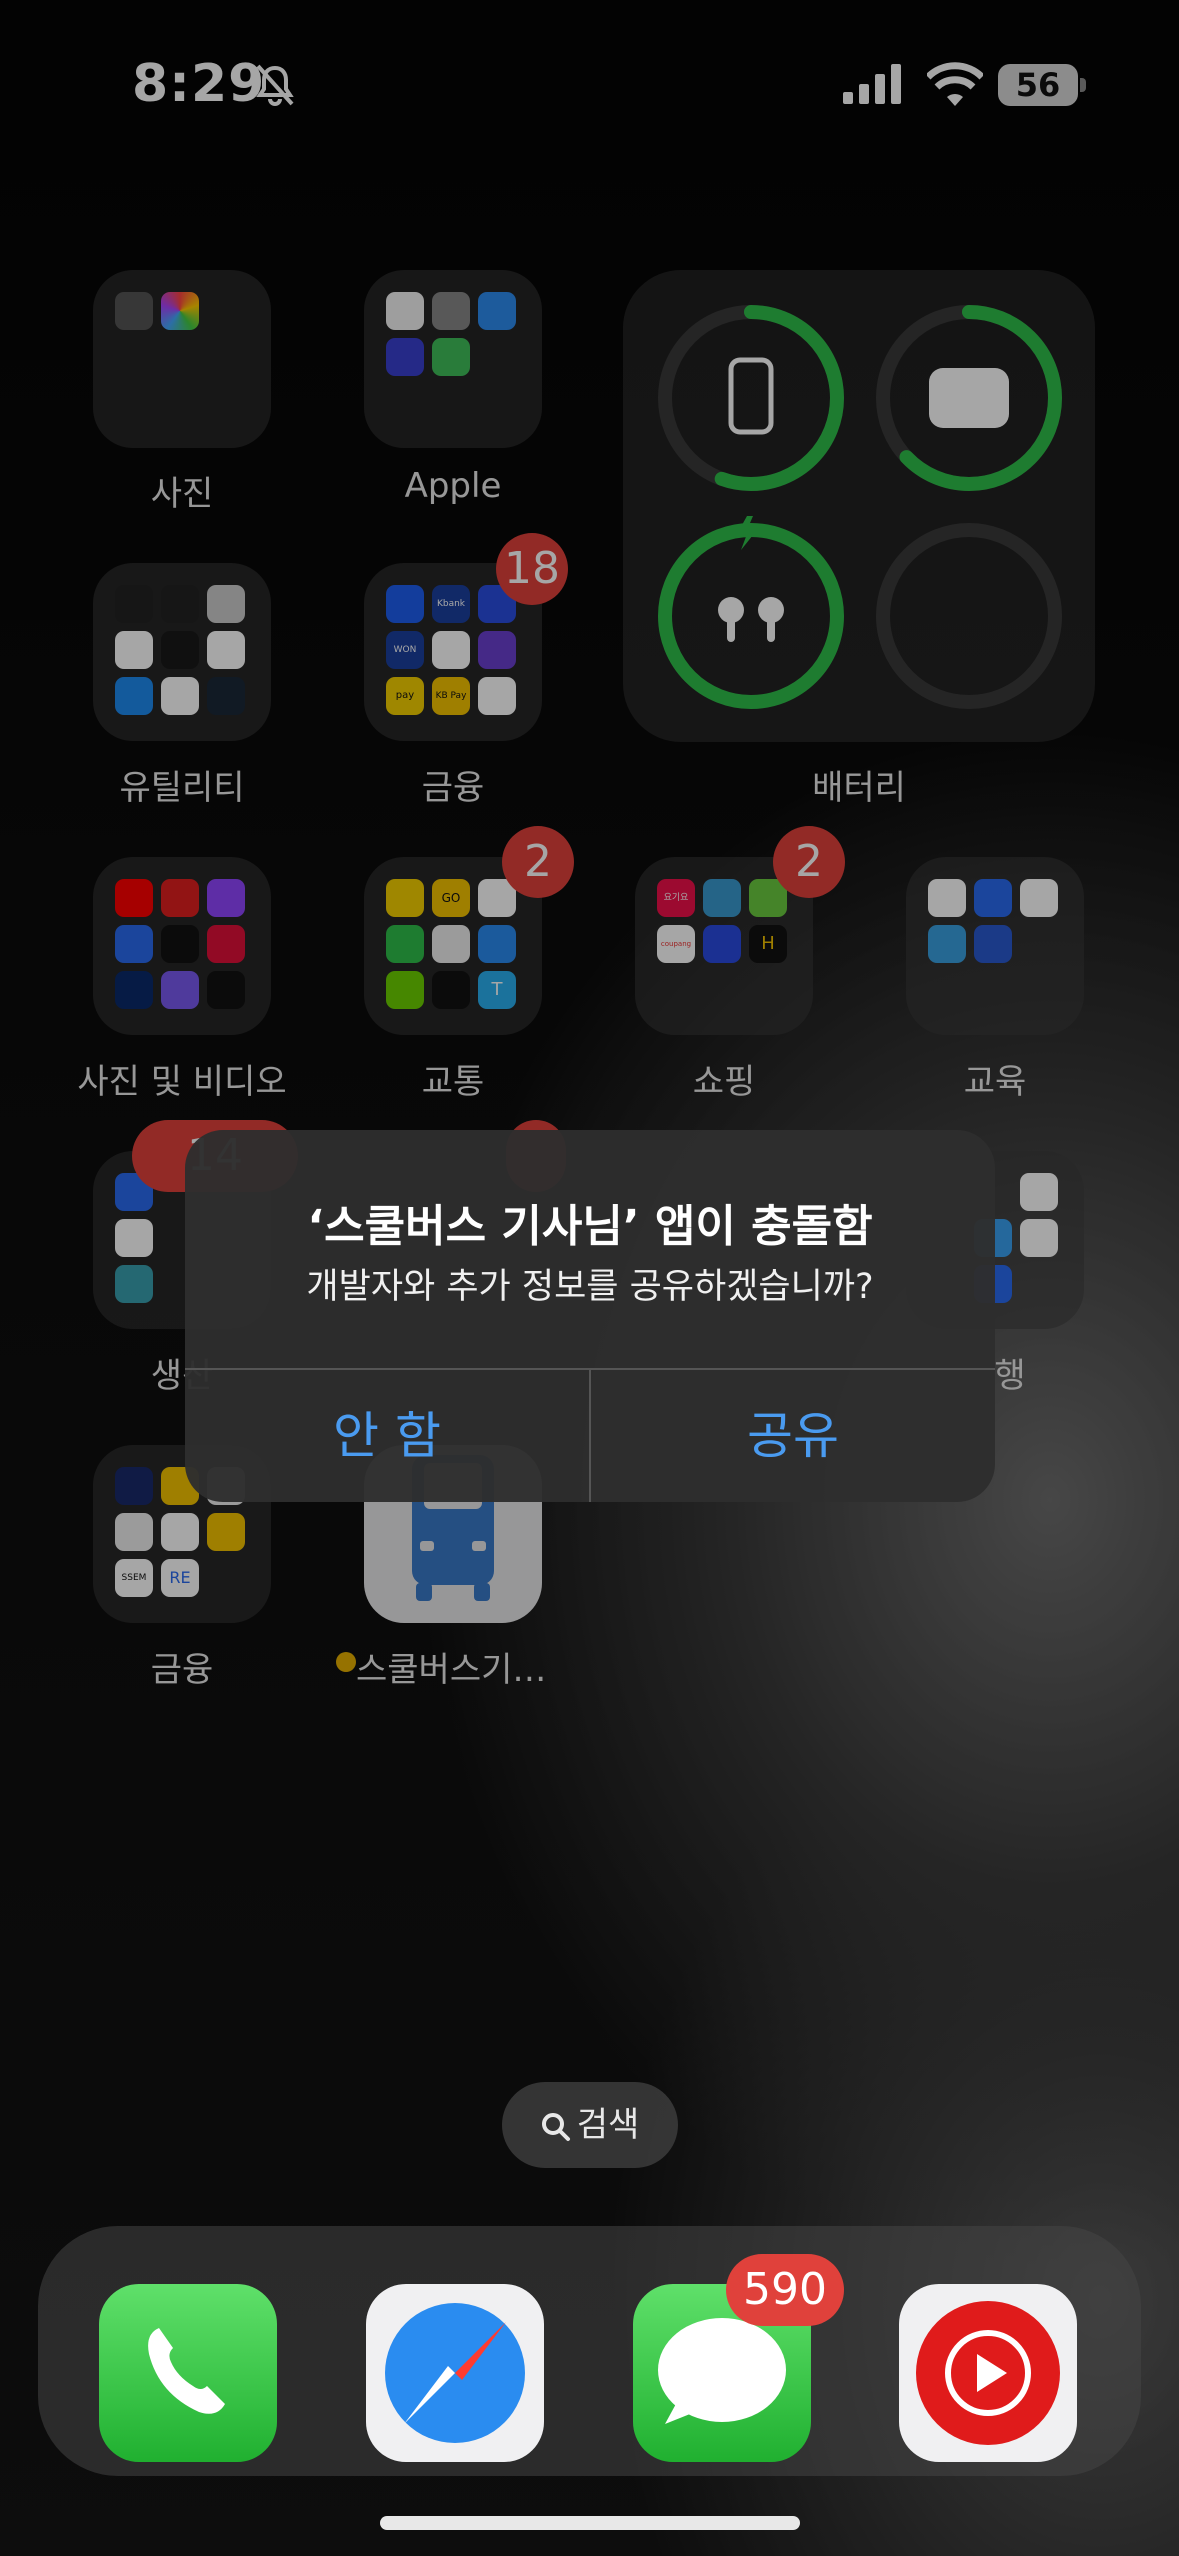 This screenshot has height=2556, width=1179. What do you see at coordinates (608, 2125) in the screenshot?
I see `search-label: 검색` at bounding box center [608, 2125].